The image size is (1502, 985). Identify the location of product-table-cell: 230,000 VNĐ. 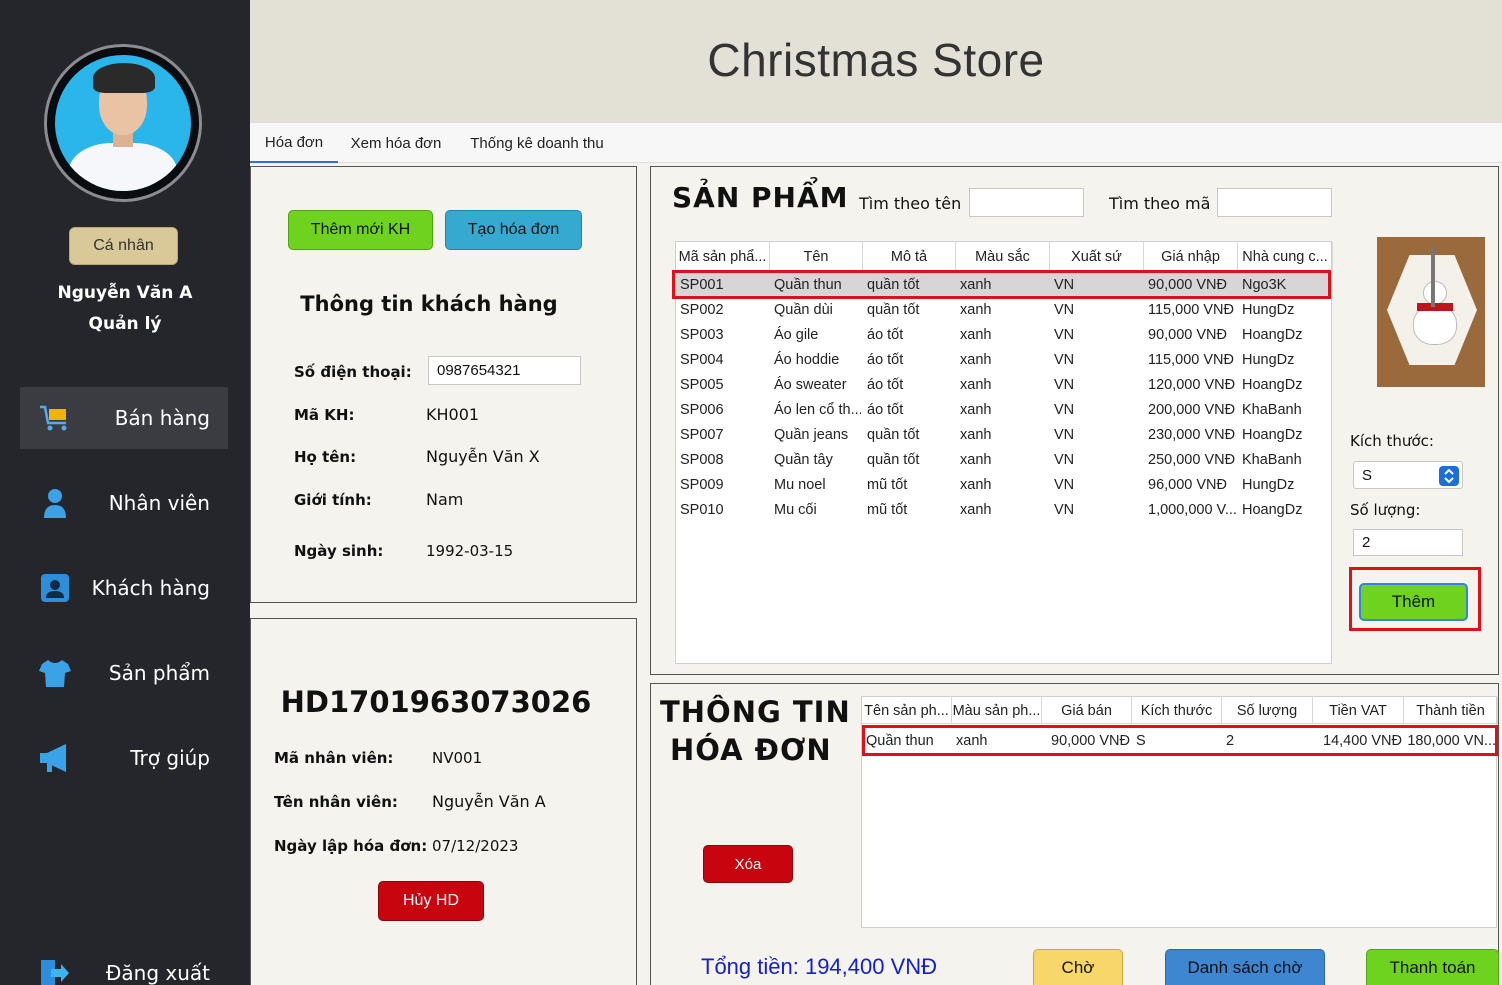
(1192, 434).